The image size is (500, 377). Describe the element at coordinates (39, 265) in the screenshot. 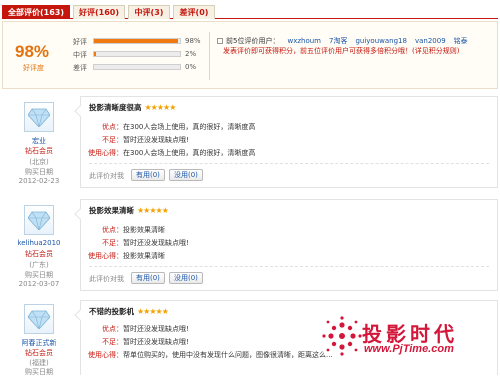

I see `reviewer-location: (广东)` at that location.